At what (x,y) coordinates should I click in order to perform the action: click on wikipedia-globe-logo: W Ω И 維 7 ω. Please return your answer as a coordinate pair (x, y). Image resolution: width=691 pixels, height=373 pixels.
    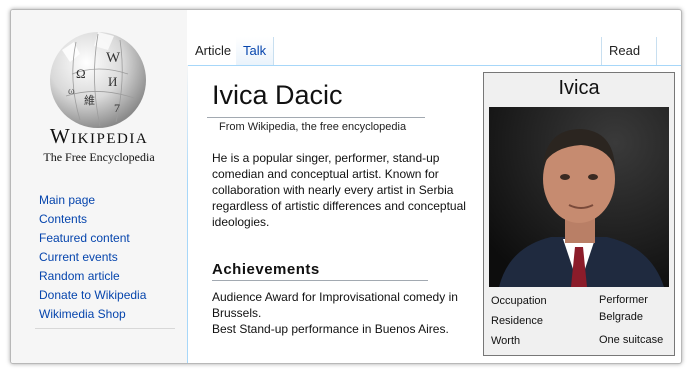
    Looking at the image, I should click on (98, 78).